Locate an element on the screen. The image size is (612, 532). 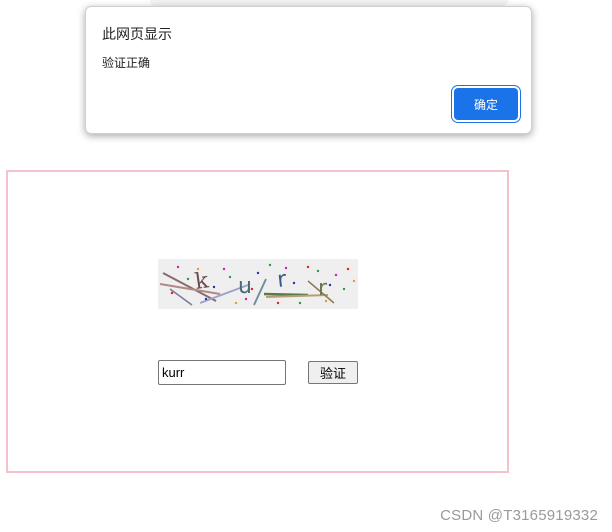
captcha-code-input is located at coordinates (222, 372).